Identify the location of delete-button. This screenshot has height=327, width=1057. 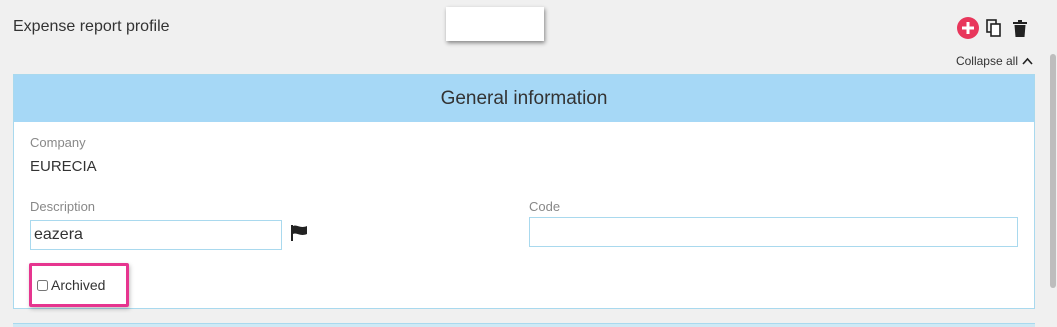
(1020, 28).